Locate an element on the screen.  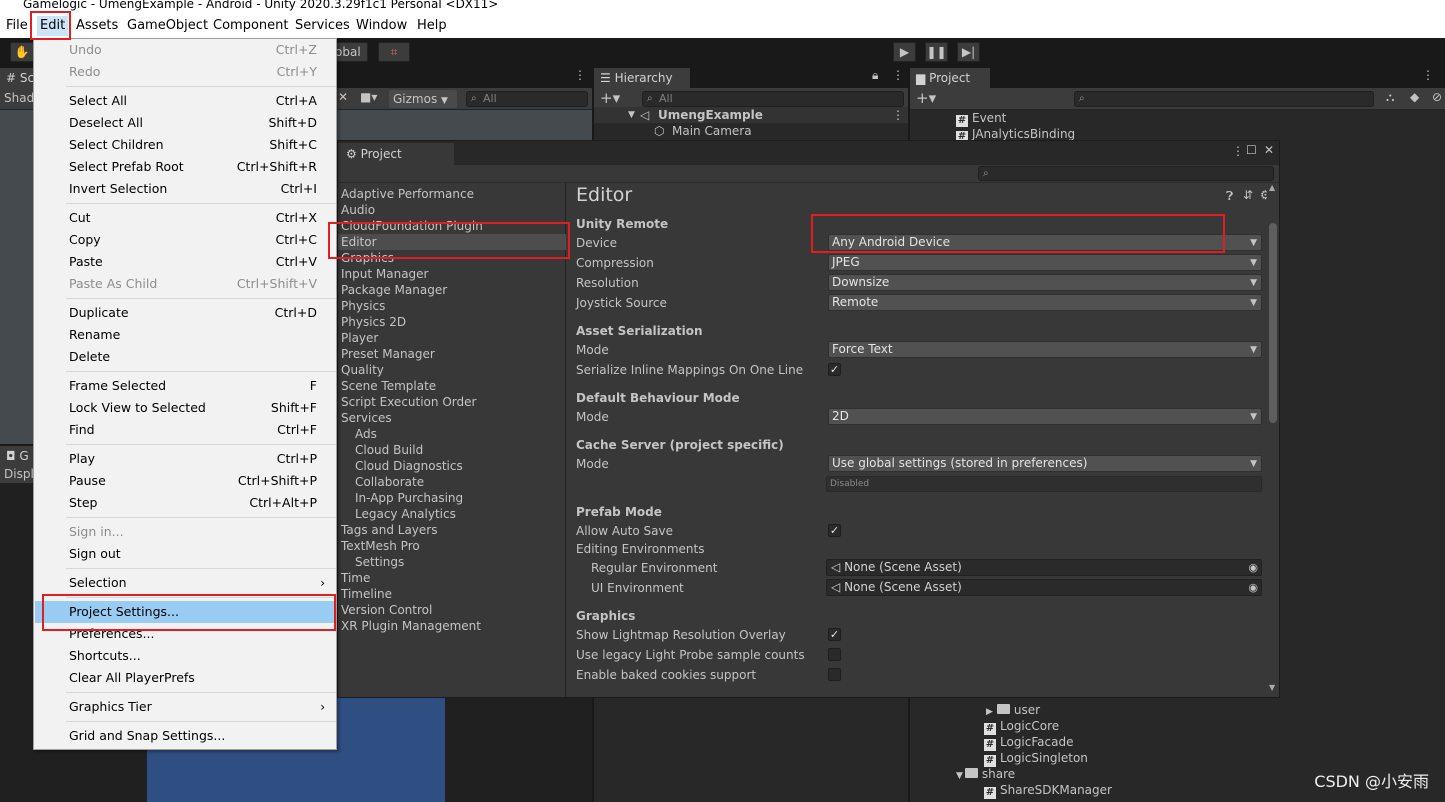
settings-nav-item: Physics is located at coordinates (363, 306).